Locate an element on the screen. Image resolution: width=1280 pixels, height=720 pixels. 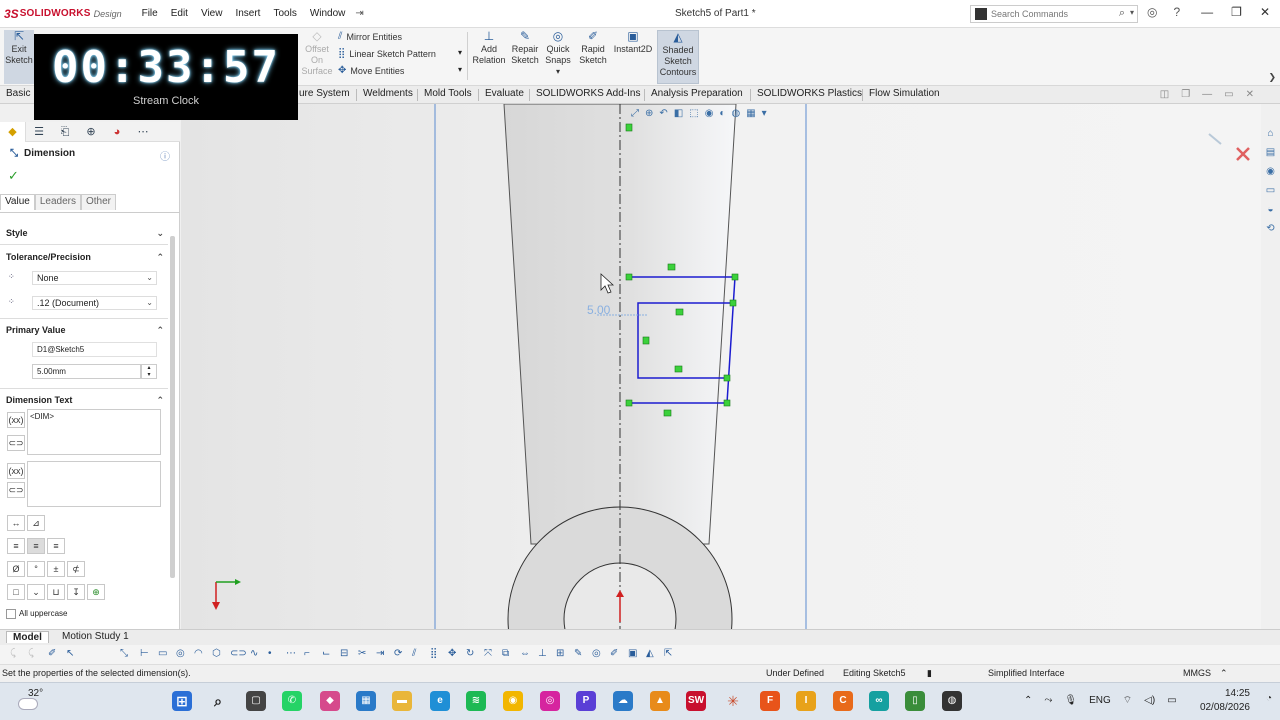
tab-weldments: Weldments is located at coordinates (388, 93).